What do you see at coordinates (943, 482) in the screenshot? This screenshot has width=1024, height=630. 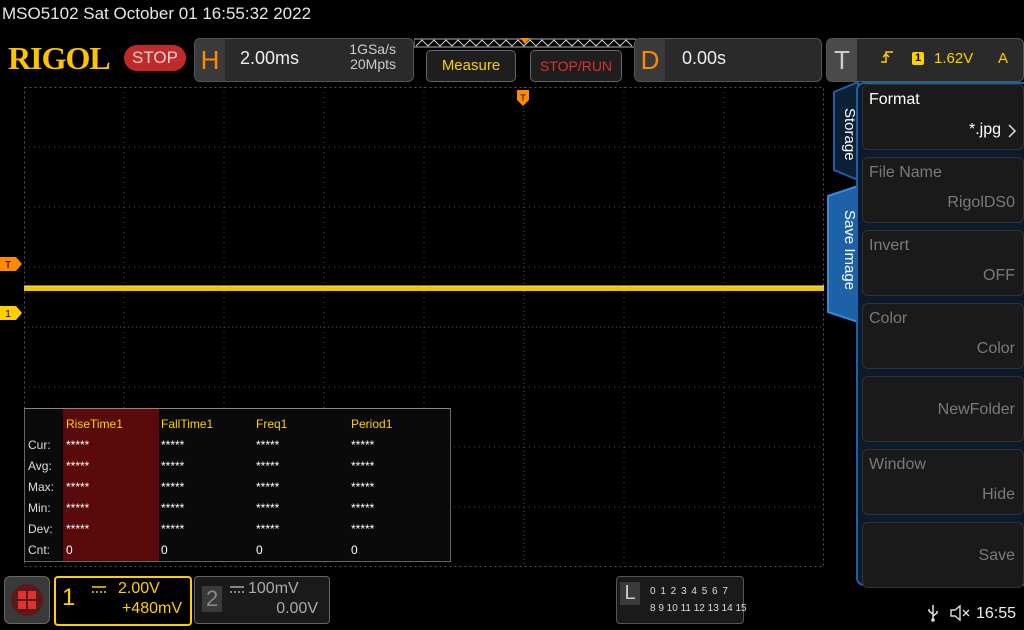 I see `menu-item-window: Window Hide` at bounding box center [943, 482].